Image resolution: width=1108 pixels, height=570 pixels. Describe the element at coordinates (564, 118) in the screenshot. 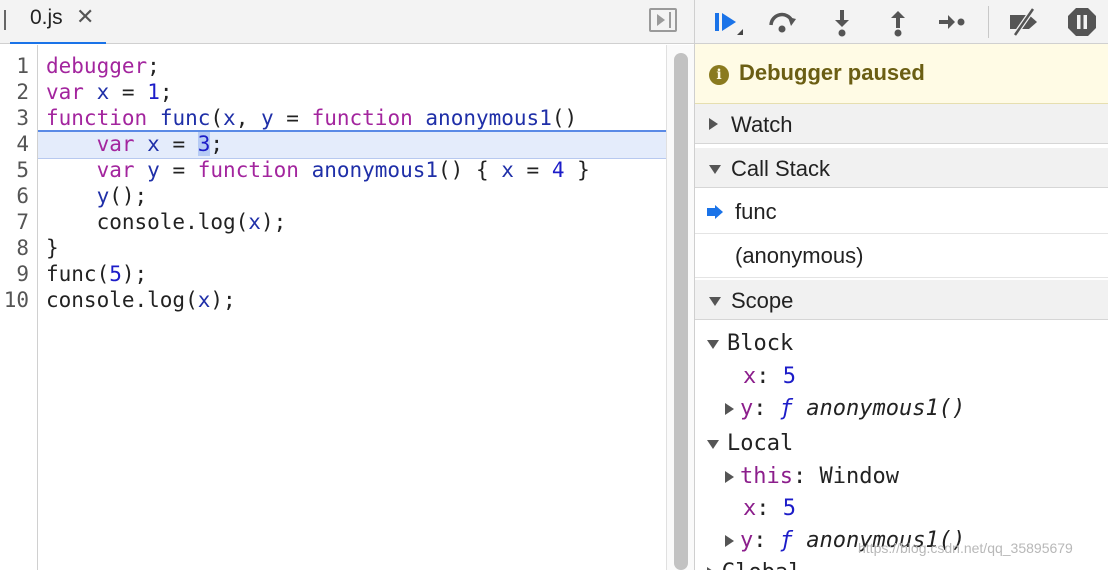

I see `code-token: ()` at that location.